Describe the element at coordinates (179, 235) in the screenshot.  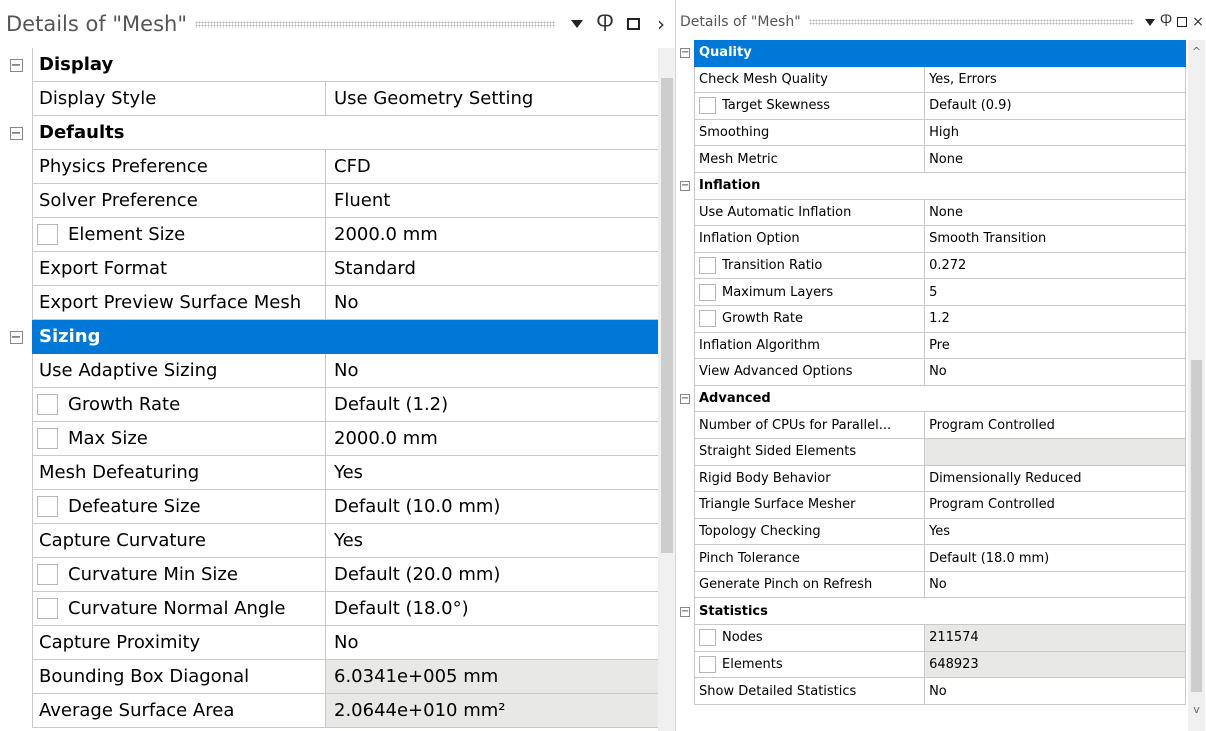
I see `property-name: Element Size` at that location.